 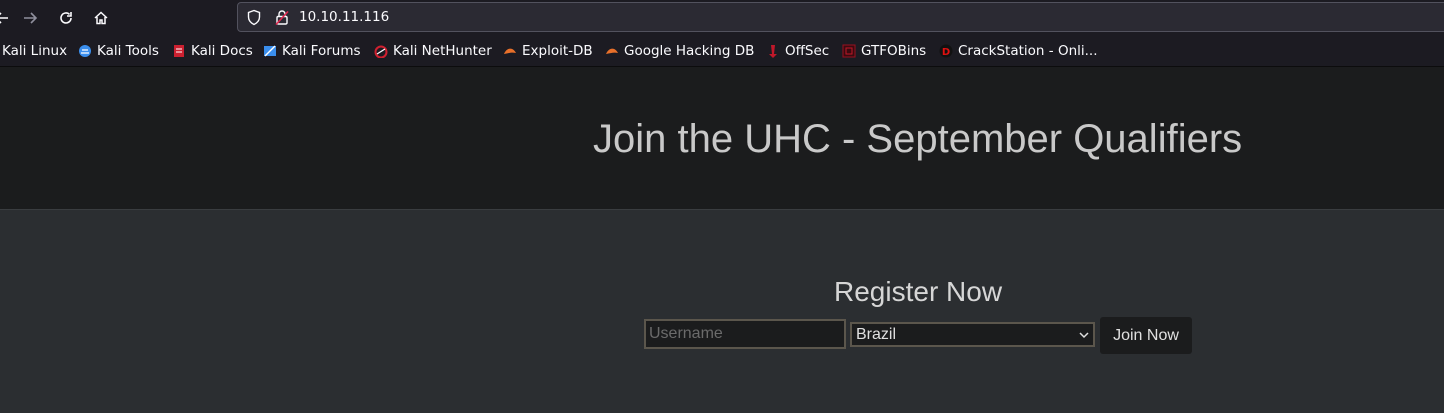 I want to click on kali-forums-icon, so click(x=270, y=51).